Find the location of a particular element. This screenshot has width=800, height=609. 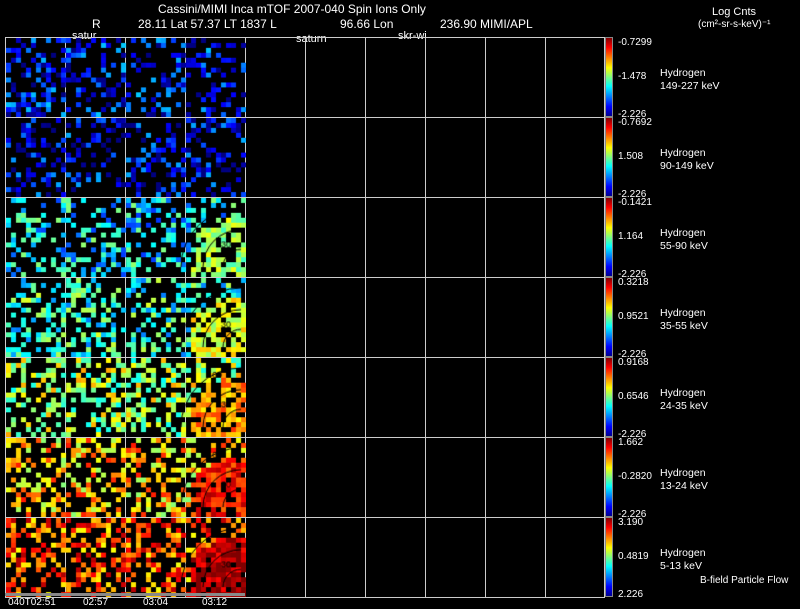

color-scale-max: 1.662 is located at coordinates (631, 442).